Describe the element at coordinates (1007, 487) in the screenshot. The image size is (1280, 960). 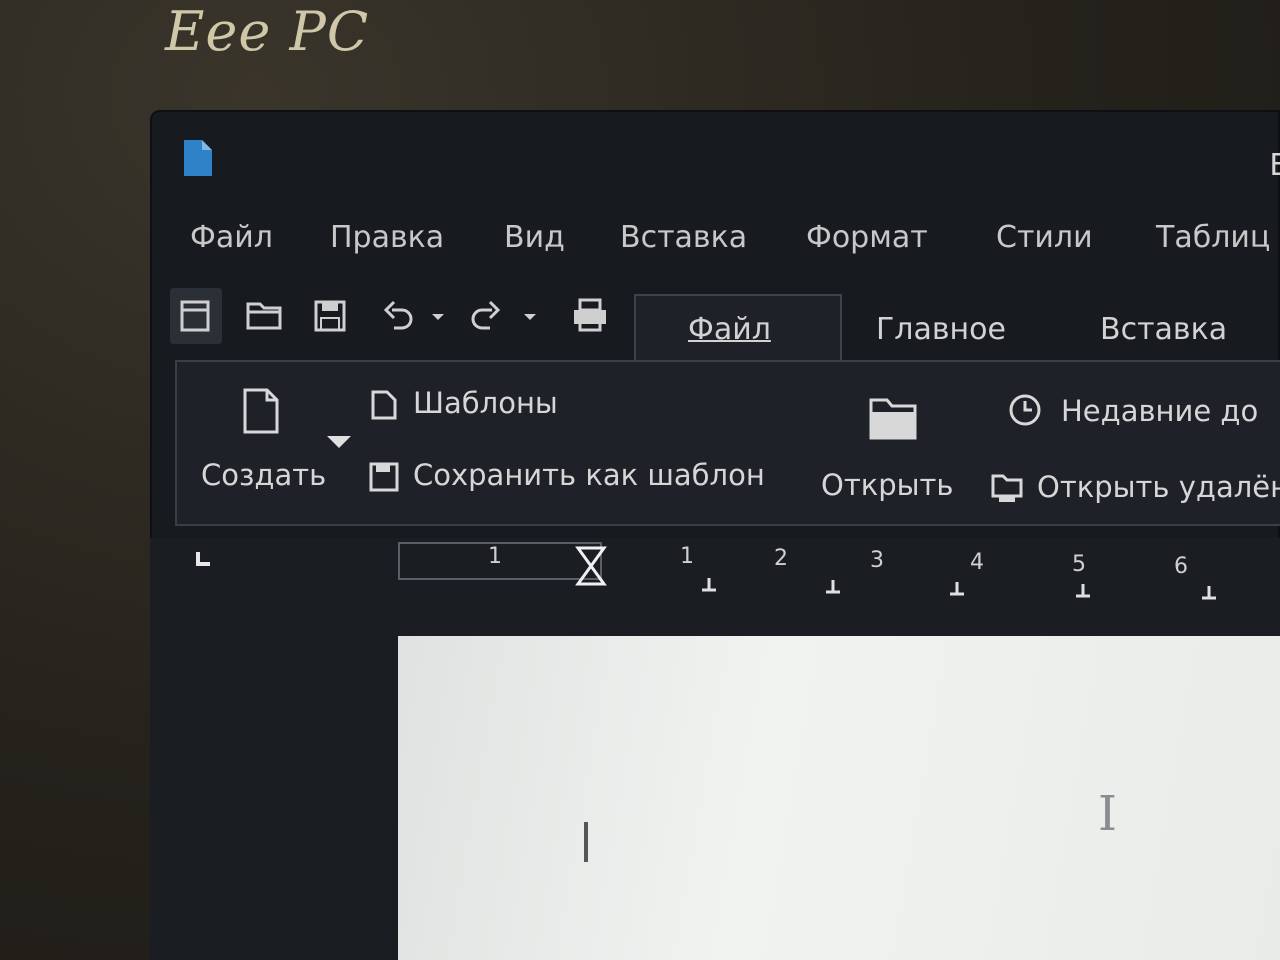
I see `open-remote-icon` at that location.